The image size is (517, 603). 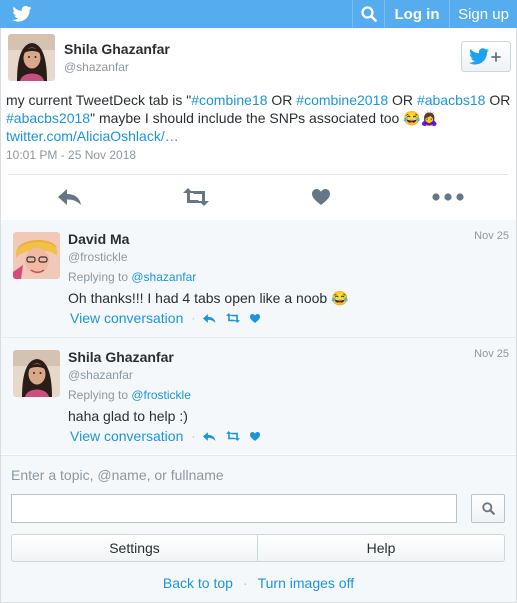 What do you see at coordinates (258, 197) in the screenshot?
I see `tweet-action-bar` at bounding box center [258, 197].